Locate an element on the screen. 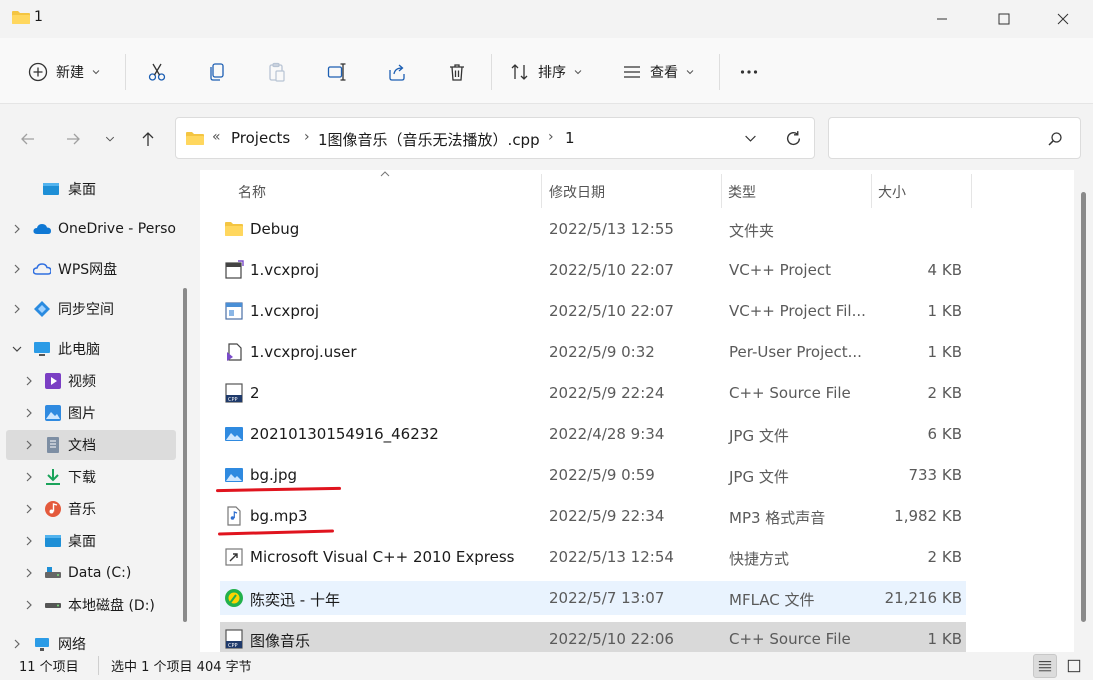 The height and width of the screenshot is (680, 1093). sidebar-item-pictures: 图片 is located at coordinates (88, 413).